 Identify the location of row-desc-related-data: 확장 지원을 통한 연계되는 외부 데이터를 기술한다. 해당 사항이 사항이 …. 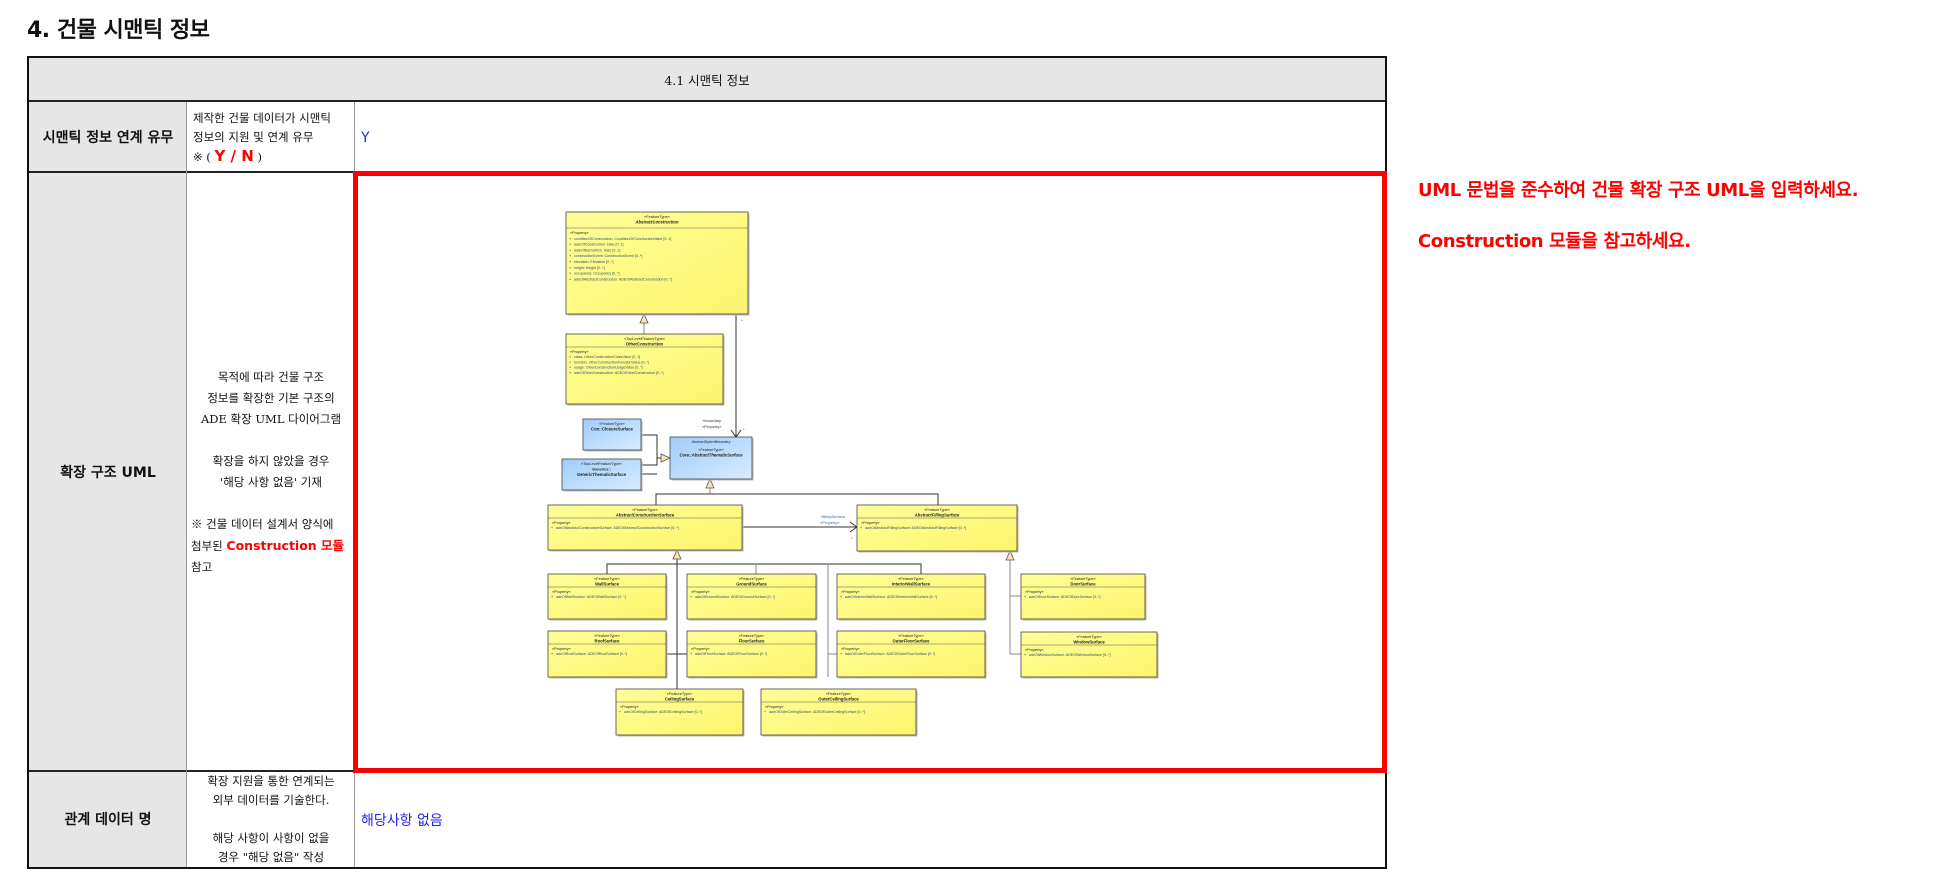
(271, 819).